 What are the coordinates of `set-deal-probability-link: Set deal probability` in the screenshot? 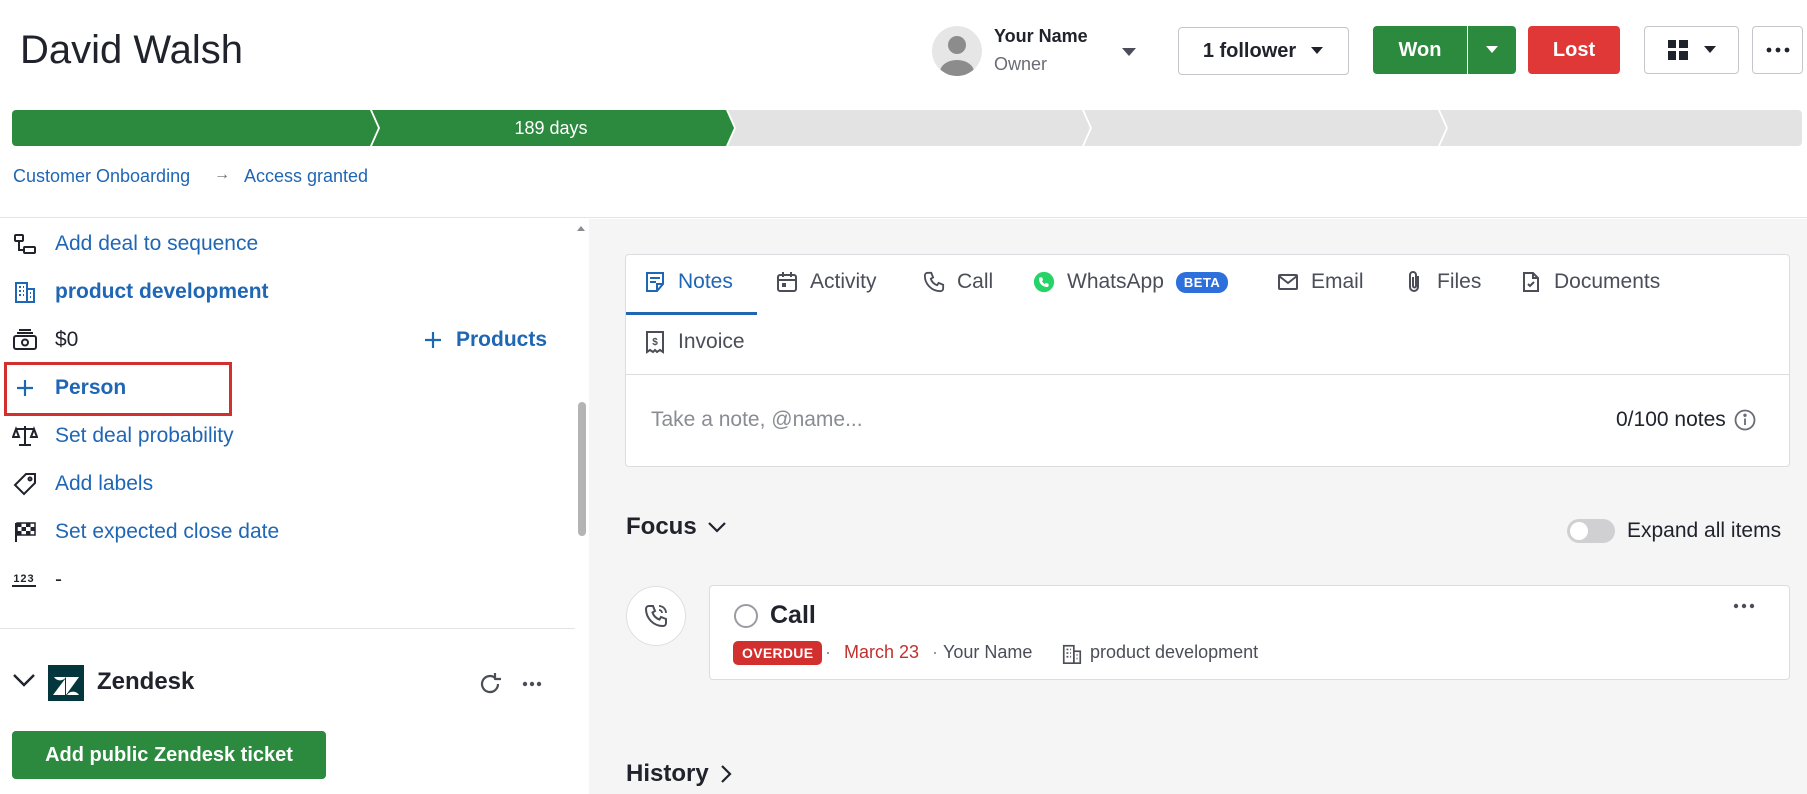 It's located at (144, 436).